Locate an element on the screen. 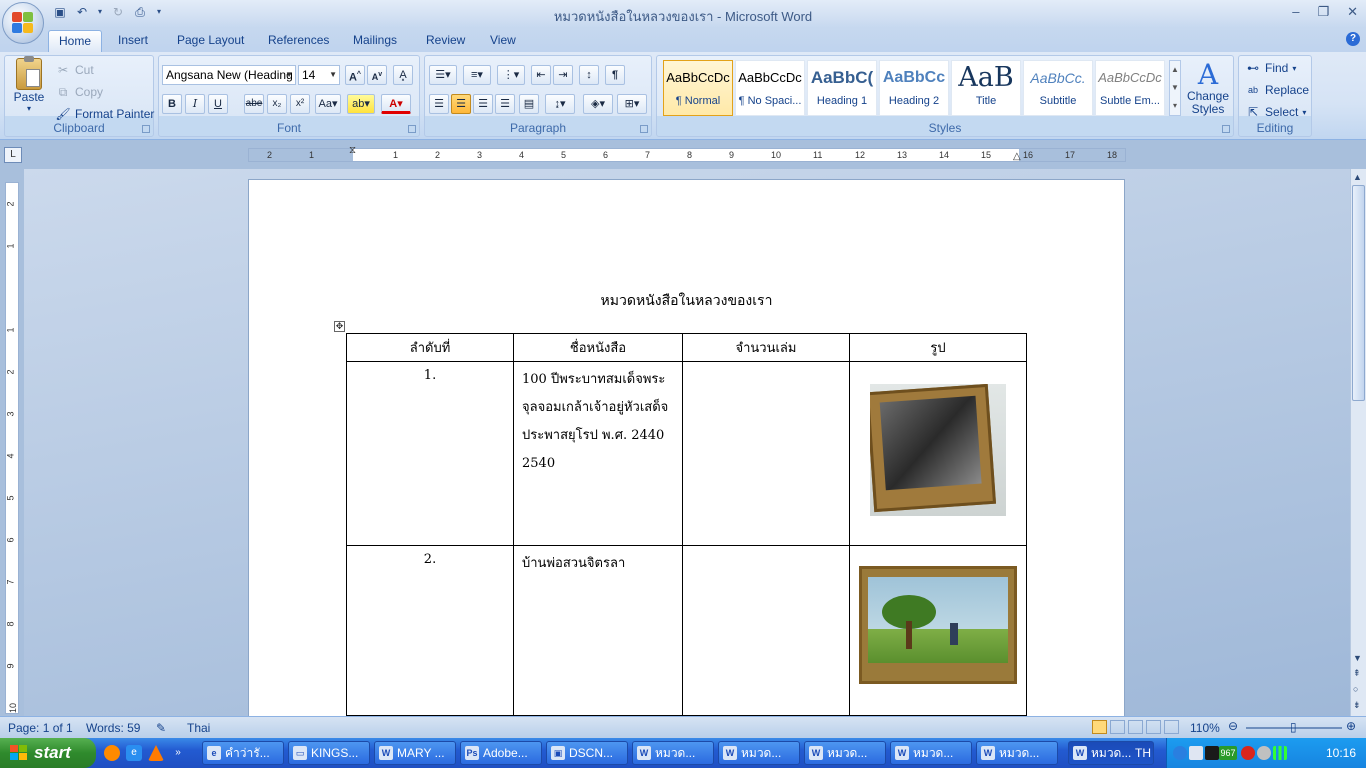 Image resolution: width=1366 pixels, height=768 pixels. font-name-combo: Angsana New (Heading ▼ is located at coordinates (229, 75).